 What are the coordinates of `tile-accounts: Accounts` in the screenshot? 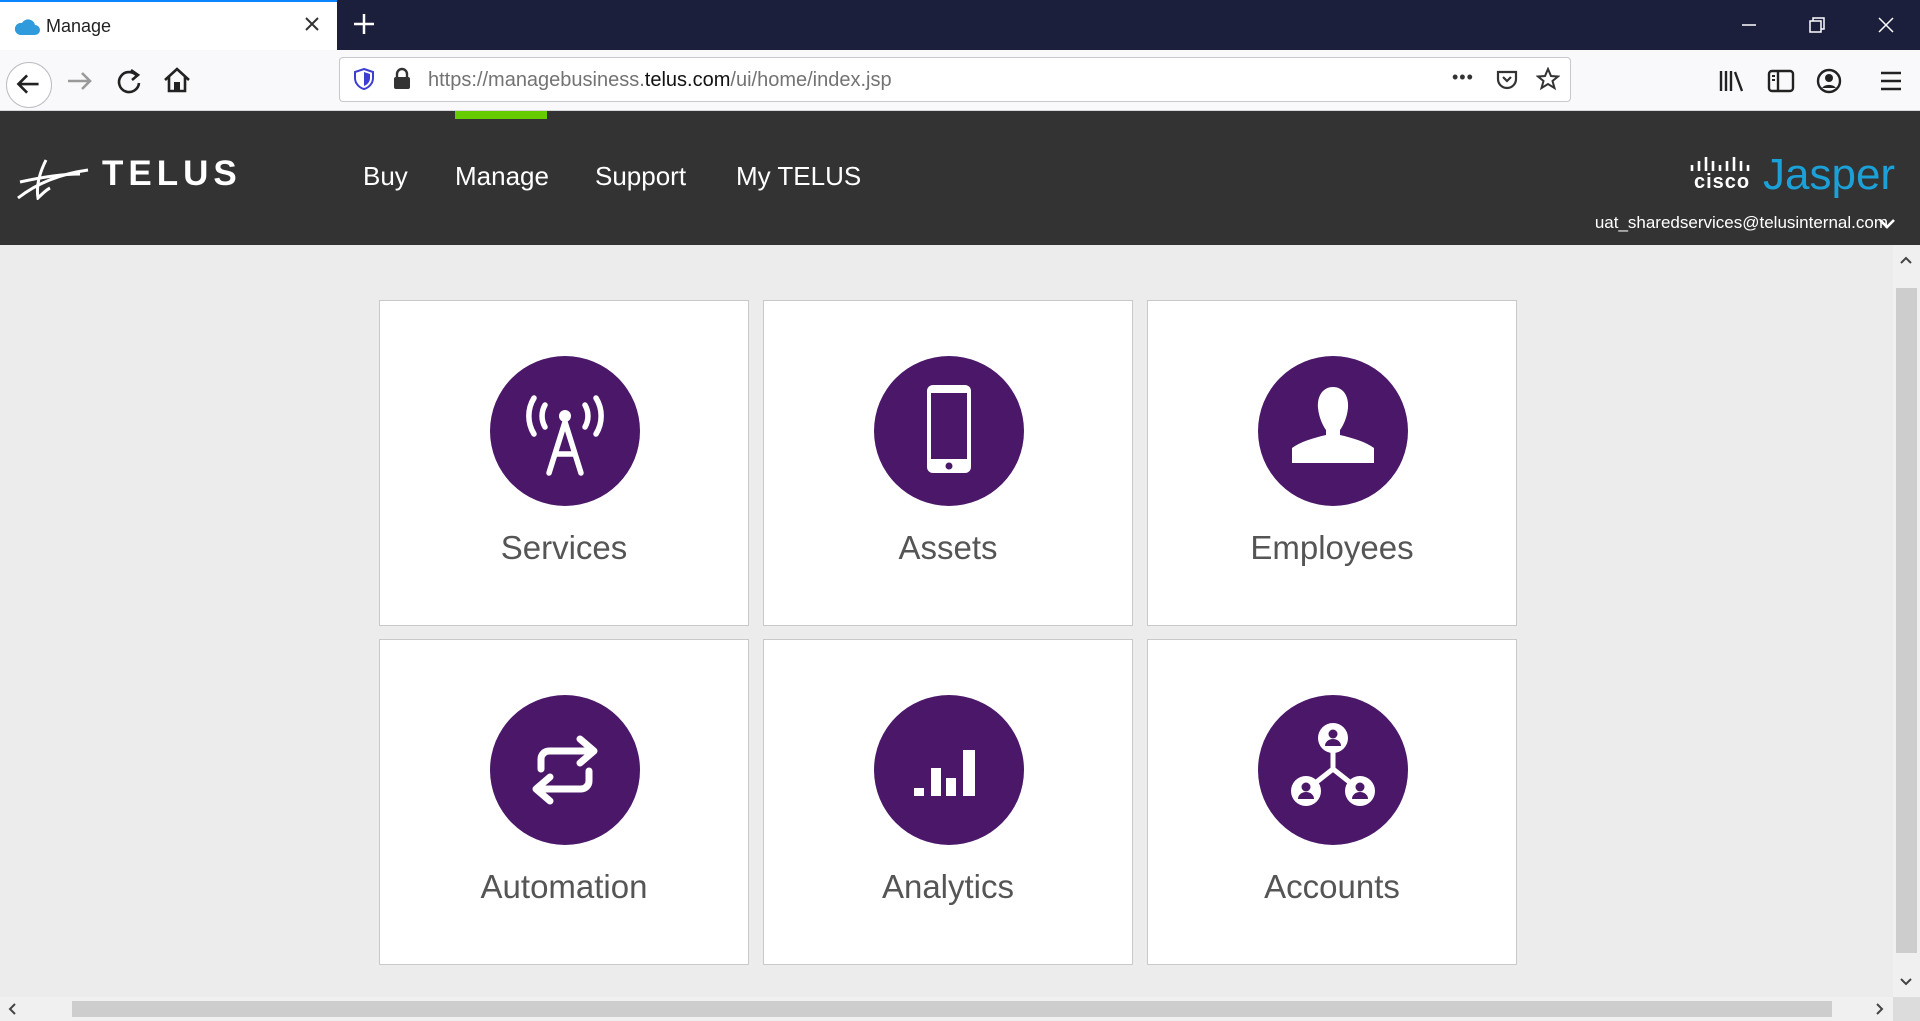 It's located at (1332, 802).